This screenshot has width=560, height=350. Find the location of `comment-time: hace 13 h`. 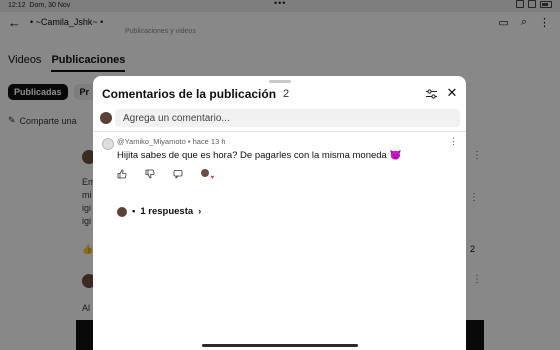

comment-time: hace 13 h is located at coordinates (209, 141).